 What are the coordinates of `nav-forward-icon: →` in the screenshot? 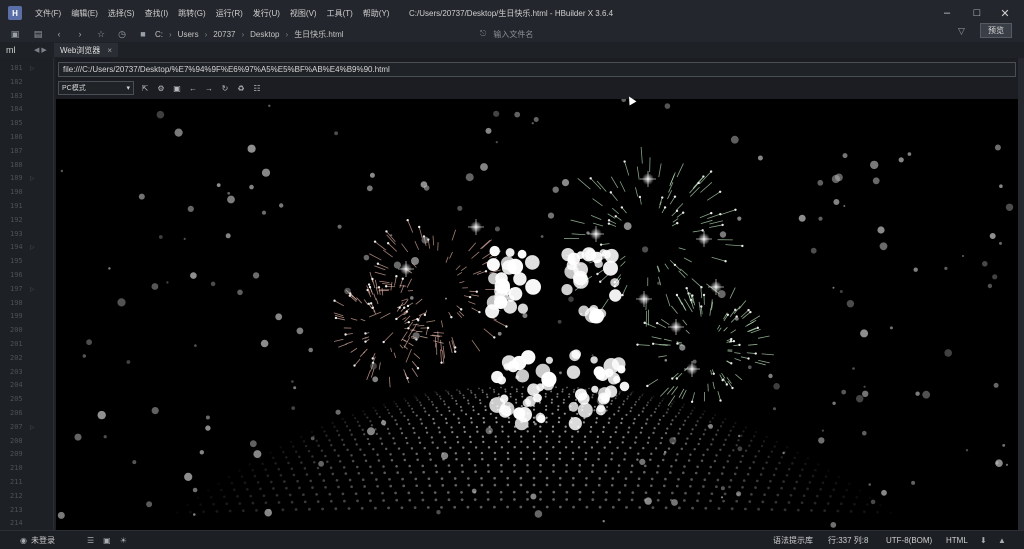 It's located at (209, 88).